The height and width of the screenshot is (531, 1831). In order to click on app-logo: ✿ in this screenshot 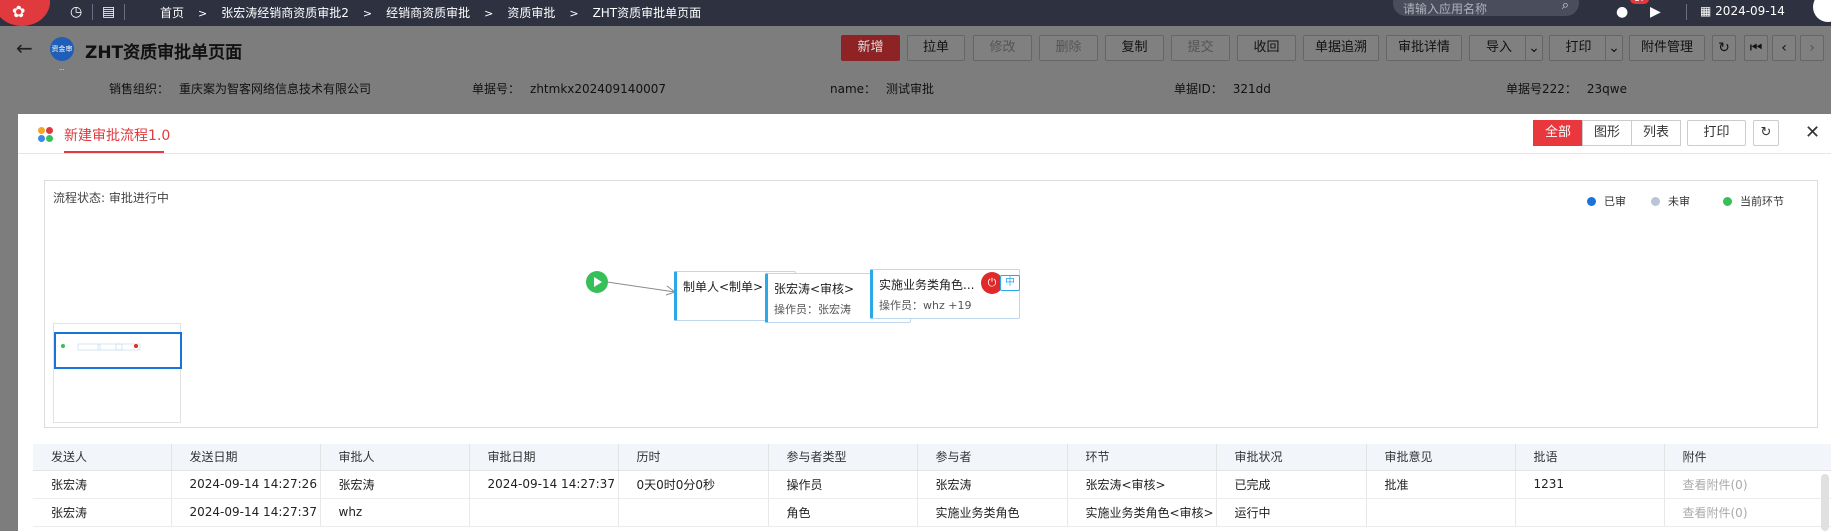, I will do `click(25, 13)`.